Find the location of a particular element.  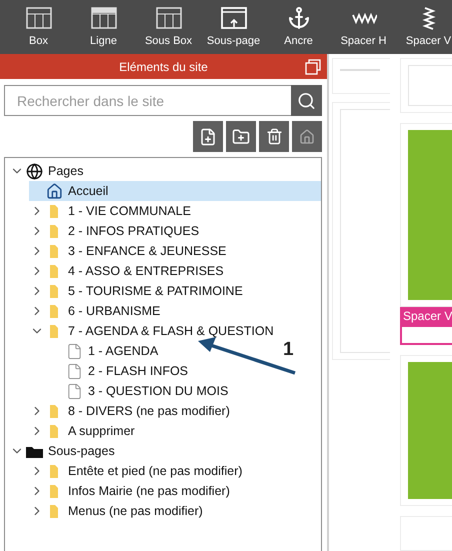

new-folder-button is located at coordinates (241, 136).